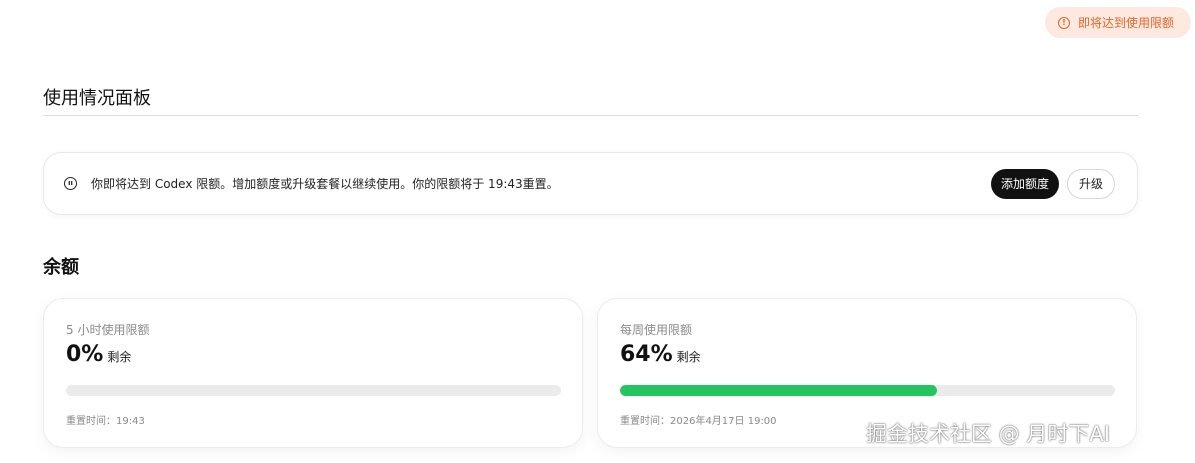 The width and height of the screenshot is (1195, 463). Describe the element at coordinates (85, 354) in the screenshot. I see `usage-percent: 0%` at that location.